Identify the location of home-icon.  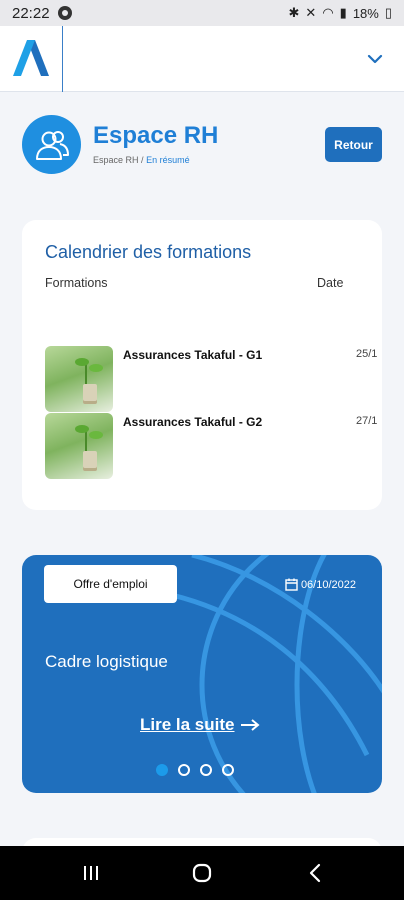
(202, 873).